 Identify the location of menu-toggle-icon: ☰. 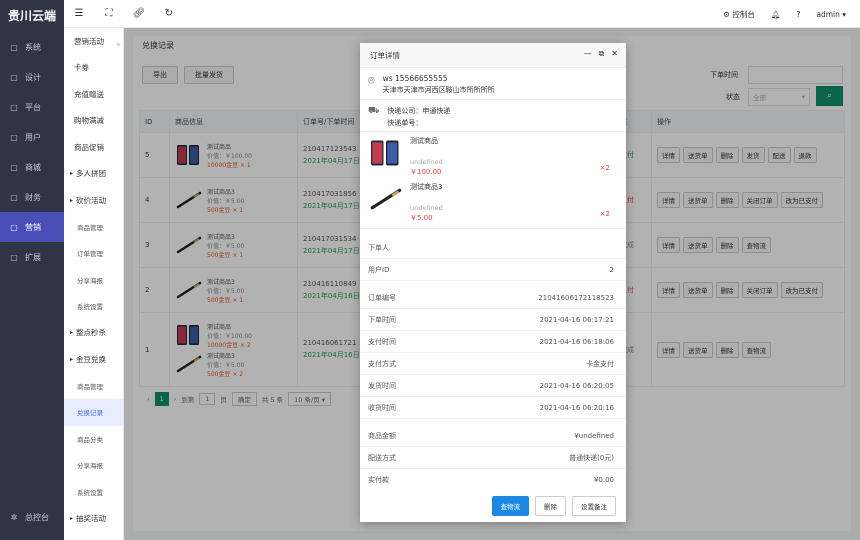
(79, 13).